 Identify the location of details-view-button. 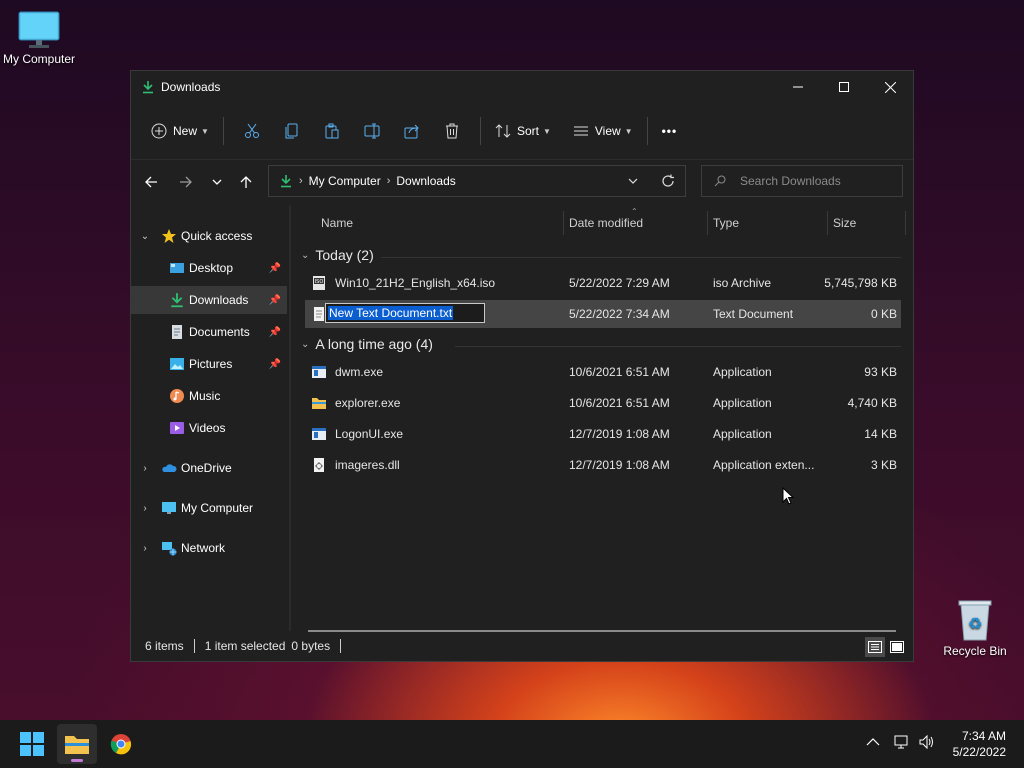
(875, 647).